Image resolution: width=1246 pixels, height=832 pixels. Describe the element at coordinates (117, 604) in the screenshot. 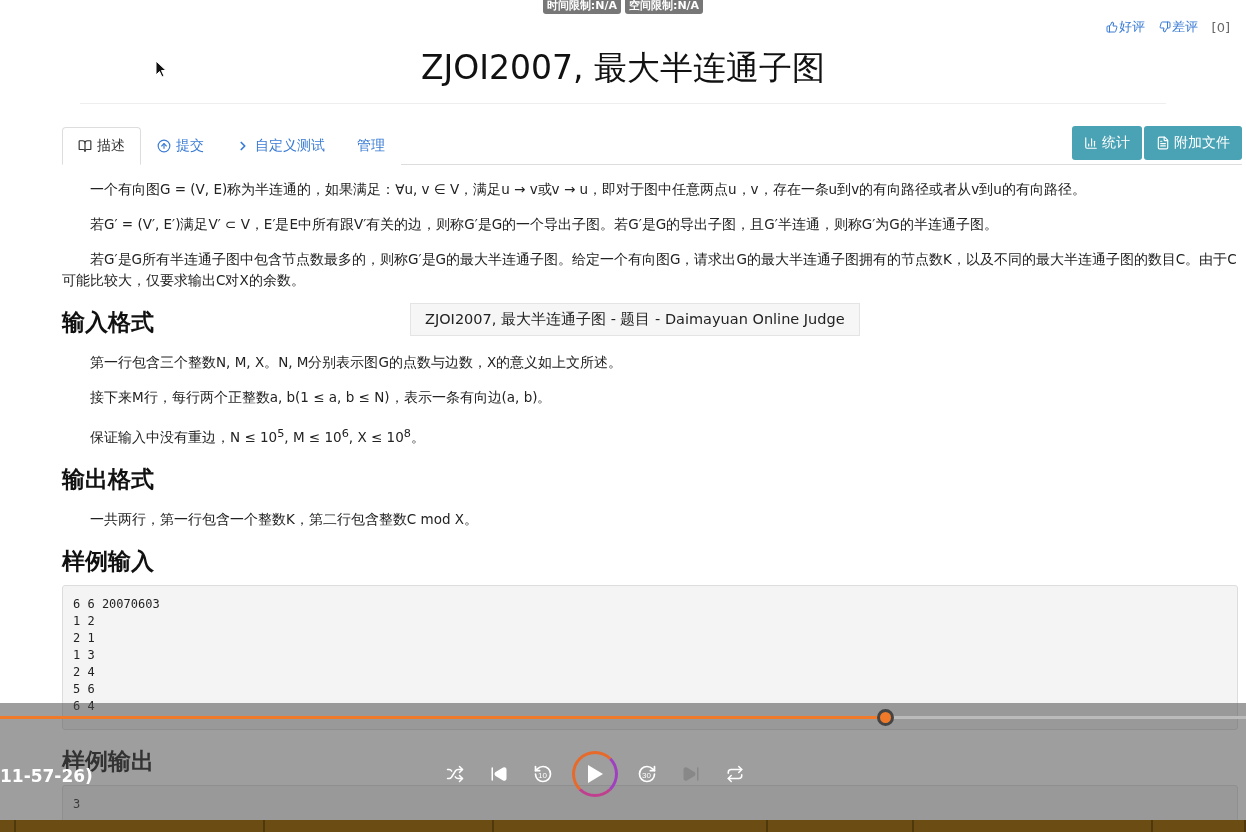

I see `code-line: 6 6 20070603` at that location.